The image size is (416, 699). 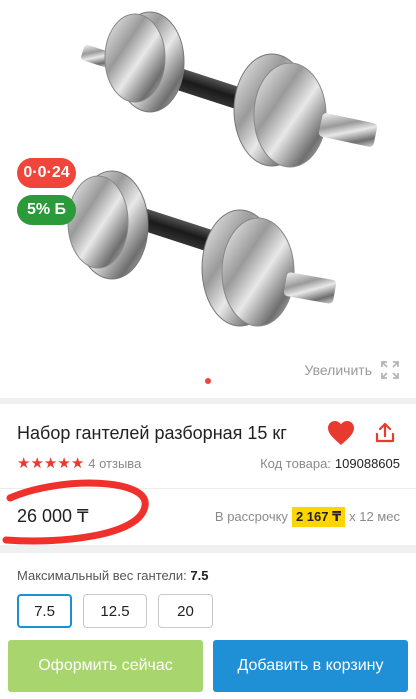 What do you see at coordinates (152, 432) in the screenshot?
I see `product-title: Набор гантелей разборная 15 кг` at bounding box center [152, 432].